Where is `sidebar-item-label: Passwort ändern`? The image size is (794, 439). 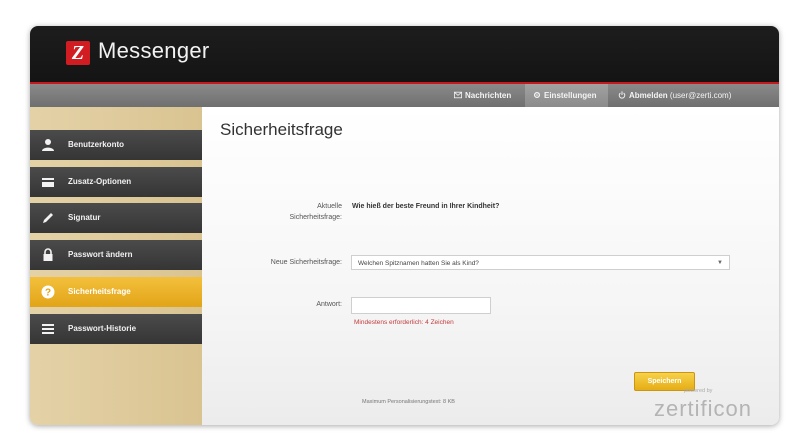 sidebar-item-label: Passwort ändern is located at coordinates (100, 254).